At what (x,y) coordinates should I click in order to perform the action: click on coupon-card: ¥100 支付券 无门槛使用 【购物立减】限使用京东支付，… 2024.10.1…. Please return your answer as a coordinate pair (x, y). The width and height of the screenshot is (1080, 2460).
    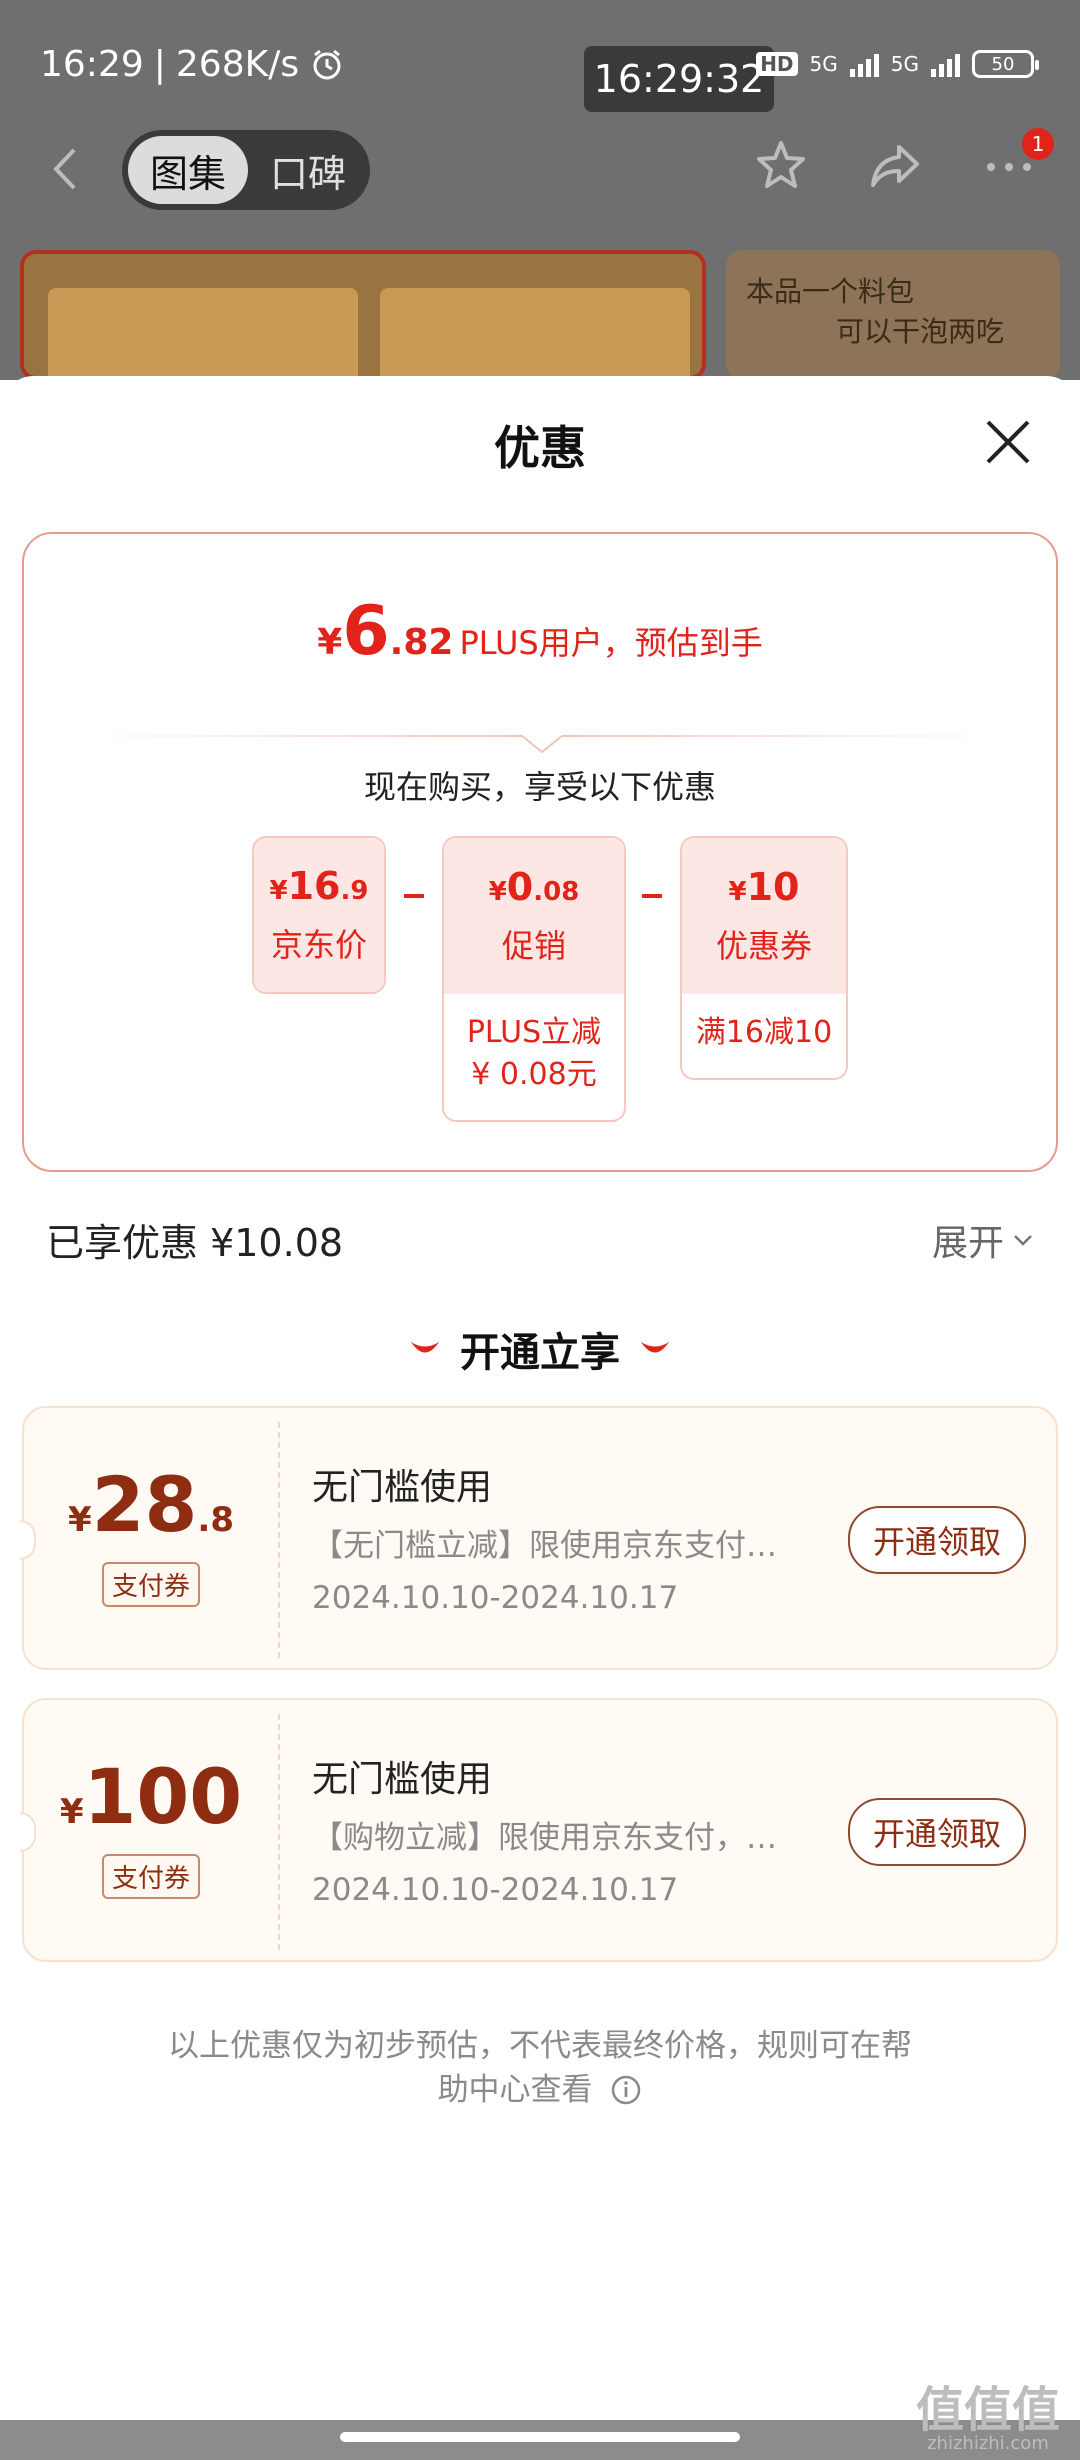
    Looking at the image, I should click on (539, 1830).